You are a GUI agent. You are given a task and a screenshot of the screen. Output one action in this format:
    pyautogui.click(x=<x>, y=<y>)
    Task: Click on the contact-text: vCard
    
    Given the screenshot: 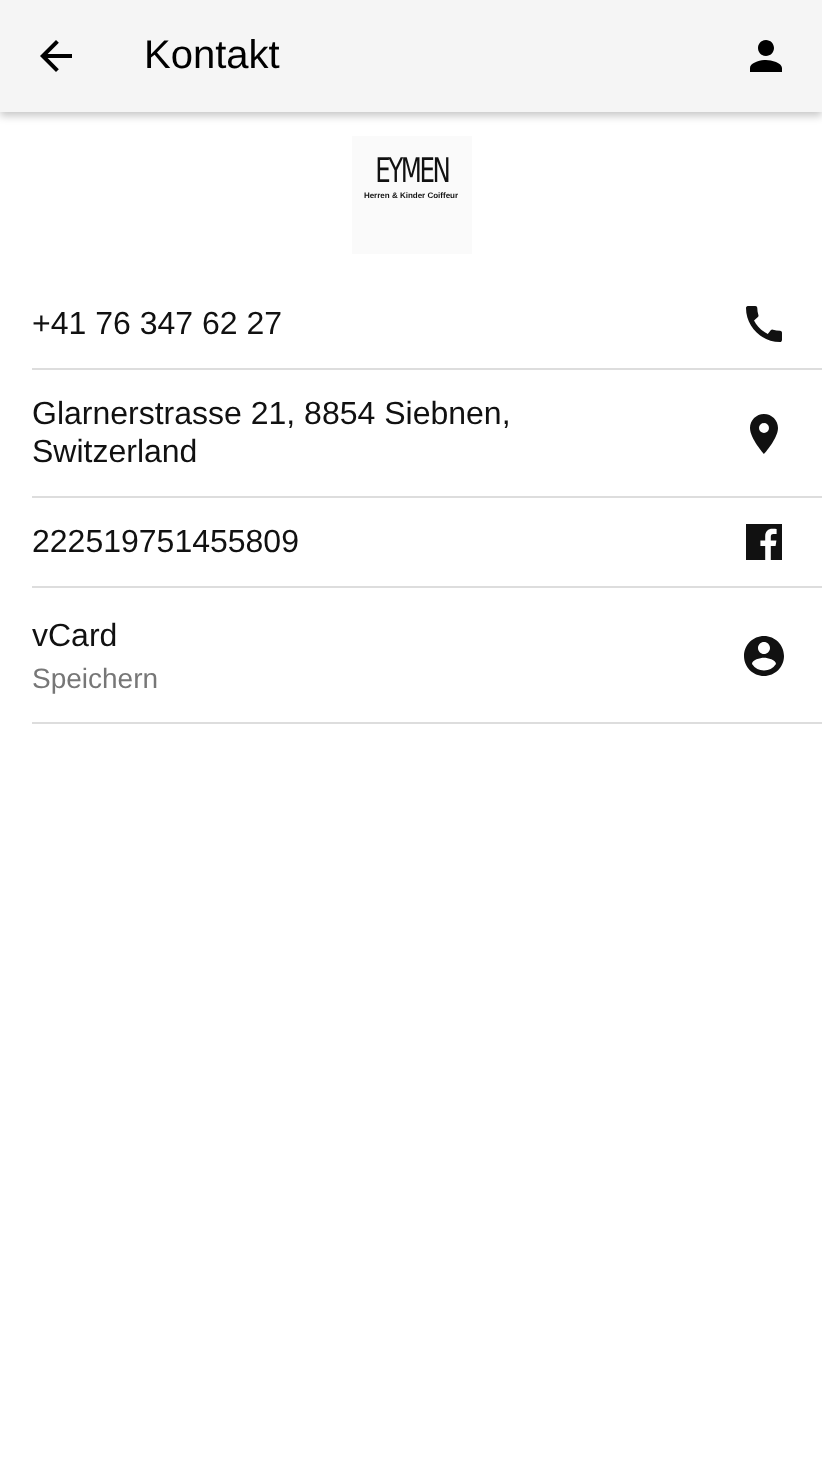 What is the action you would take?
    pyautogui.click(x=76, y=636)
    